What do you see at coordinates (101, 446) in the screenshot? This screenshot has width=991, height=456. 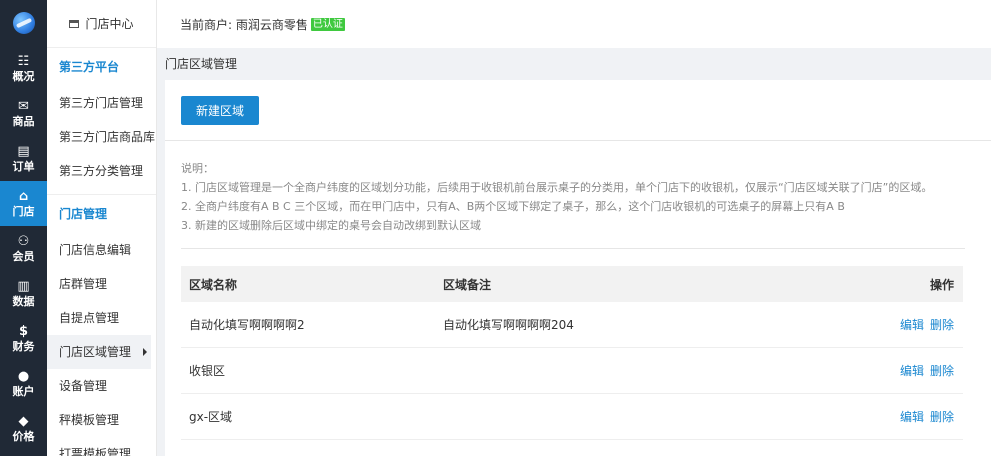 I see `sidebar-item-ticket-template: 打票模板管理` at bounding box center [101, 446].